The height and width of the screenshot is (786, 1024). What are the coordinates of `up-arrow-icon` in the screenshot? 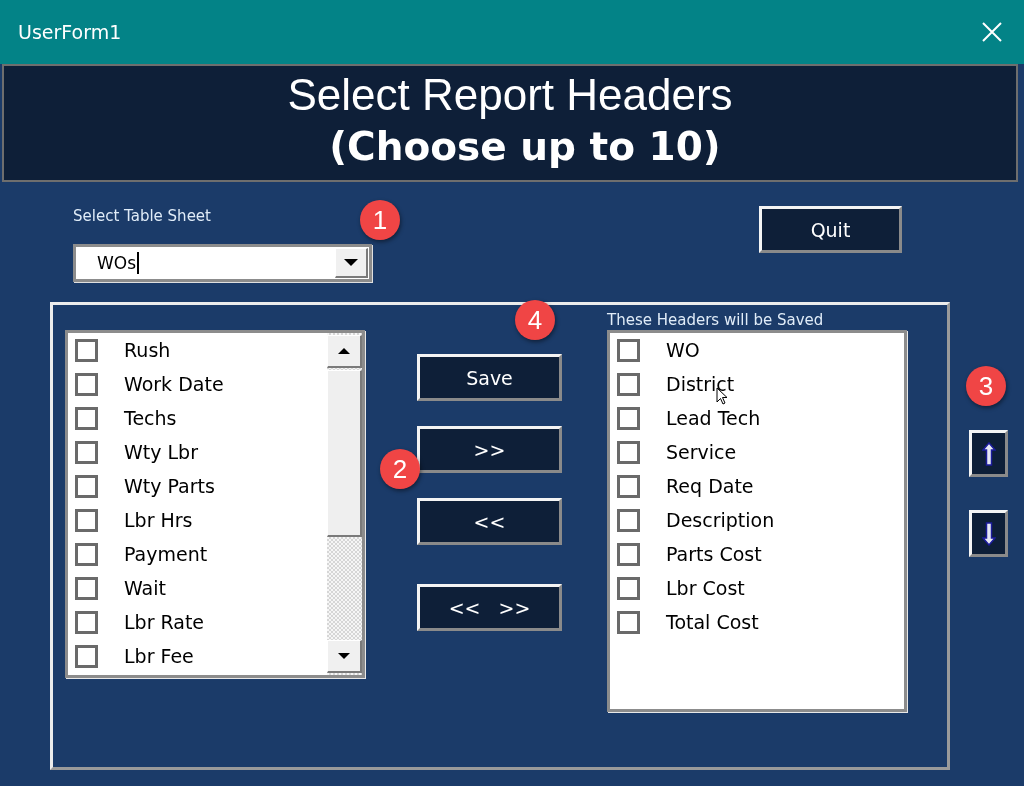 It's located at (988, 453).